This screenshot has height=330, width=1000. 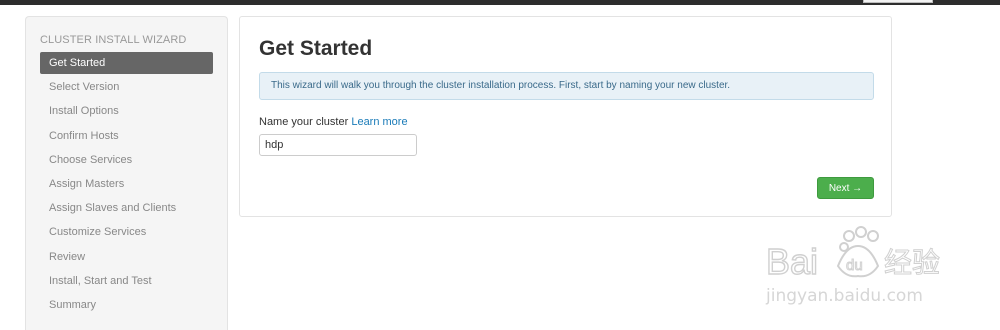 What do you see at coordinates (304, 122) in the screenshot?
I see `cluster-name-label-text: Name your cluster` at bounding box center [304, 122].